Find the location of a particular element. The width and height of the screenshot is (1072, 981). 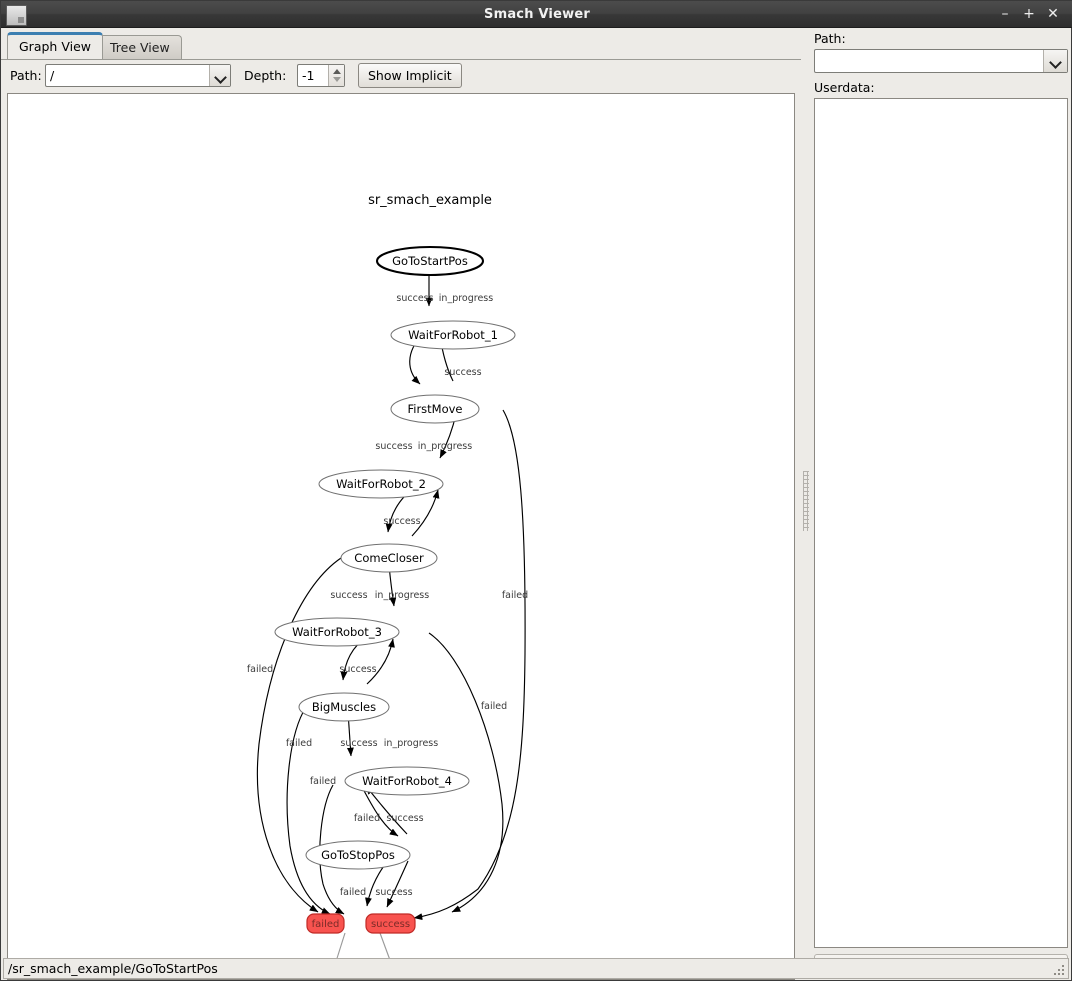

graph-terminal-label: success is located at coordinates (390, 924).